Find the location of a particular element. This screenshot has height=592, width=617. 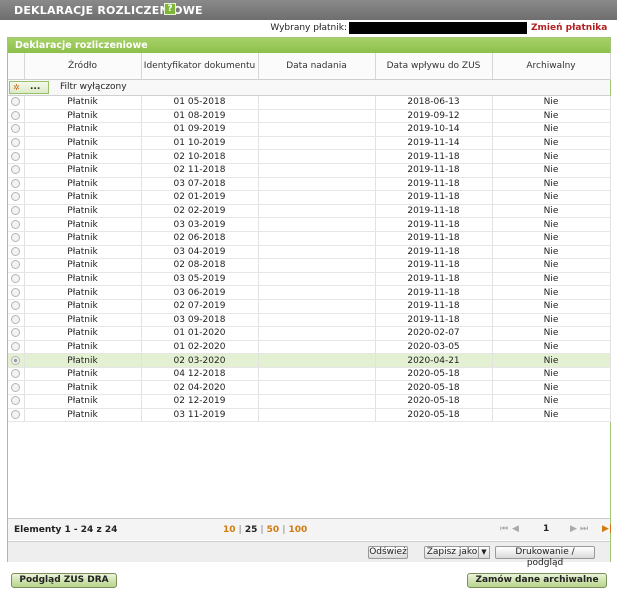

refresh-button: Odśwież is located at coordinates (388, 552).